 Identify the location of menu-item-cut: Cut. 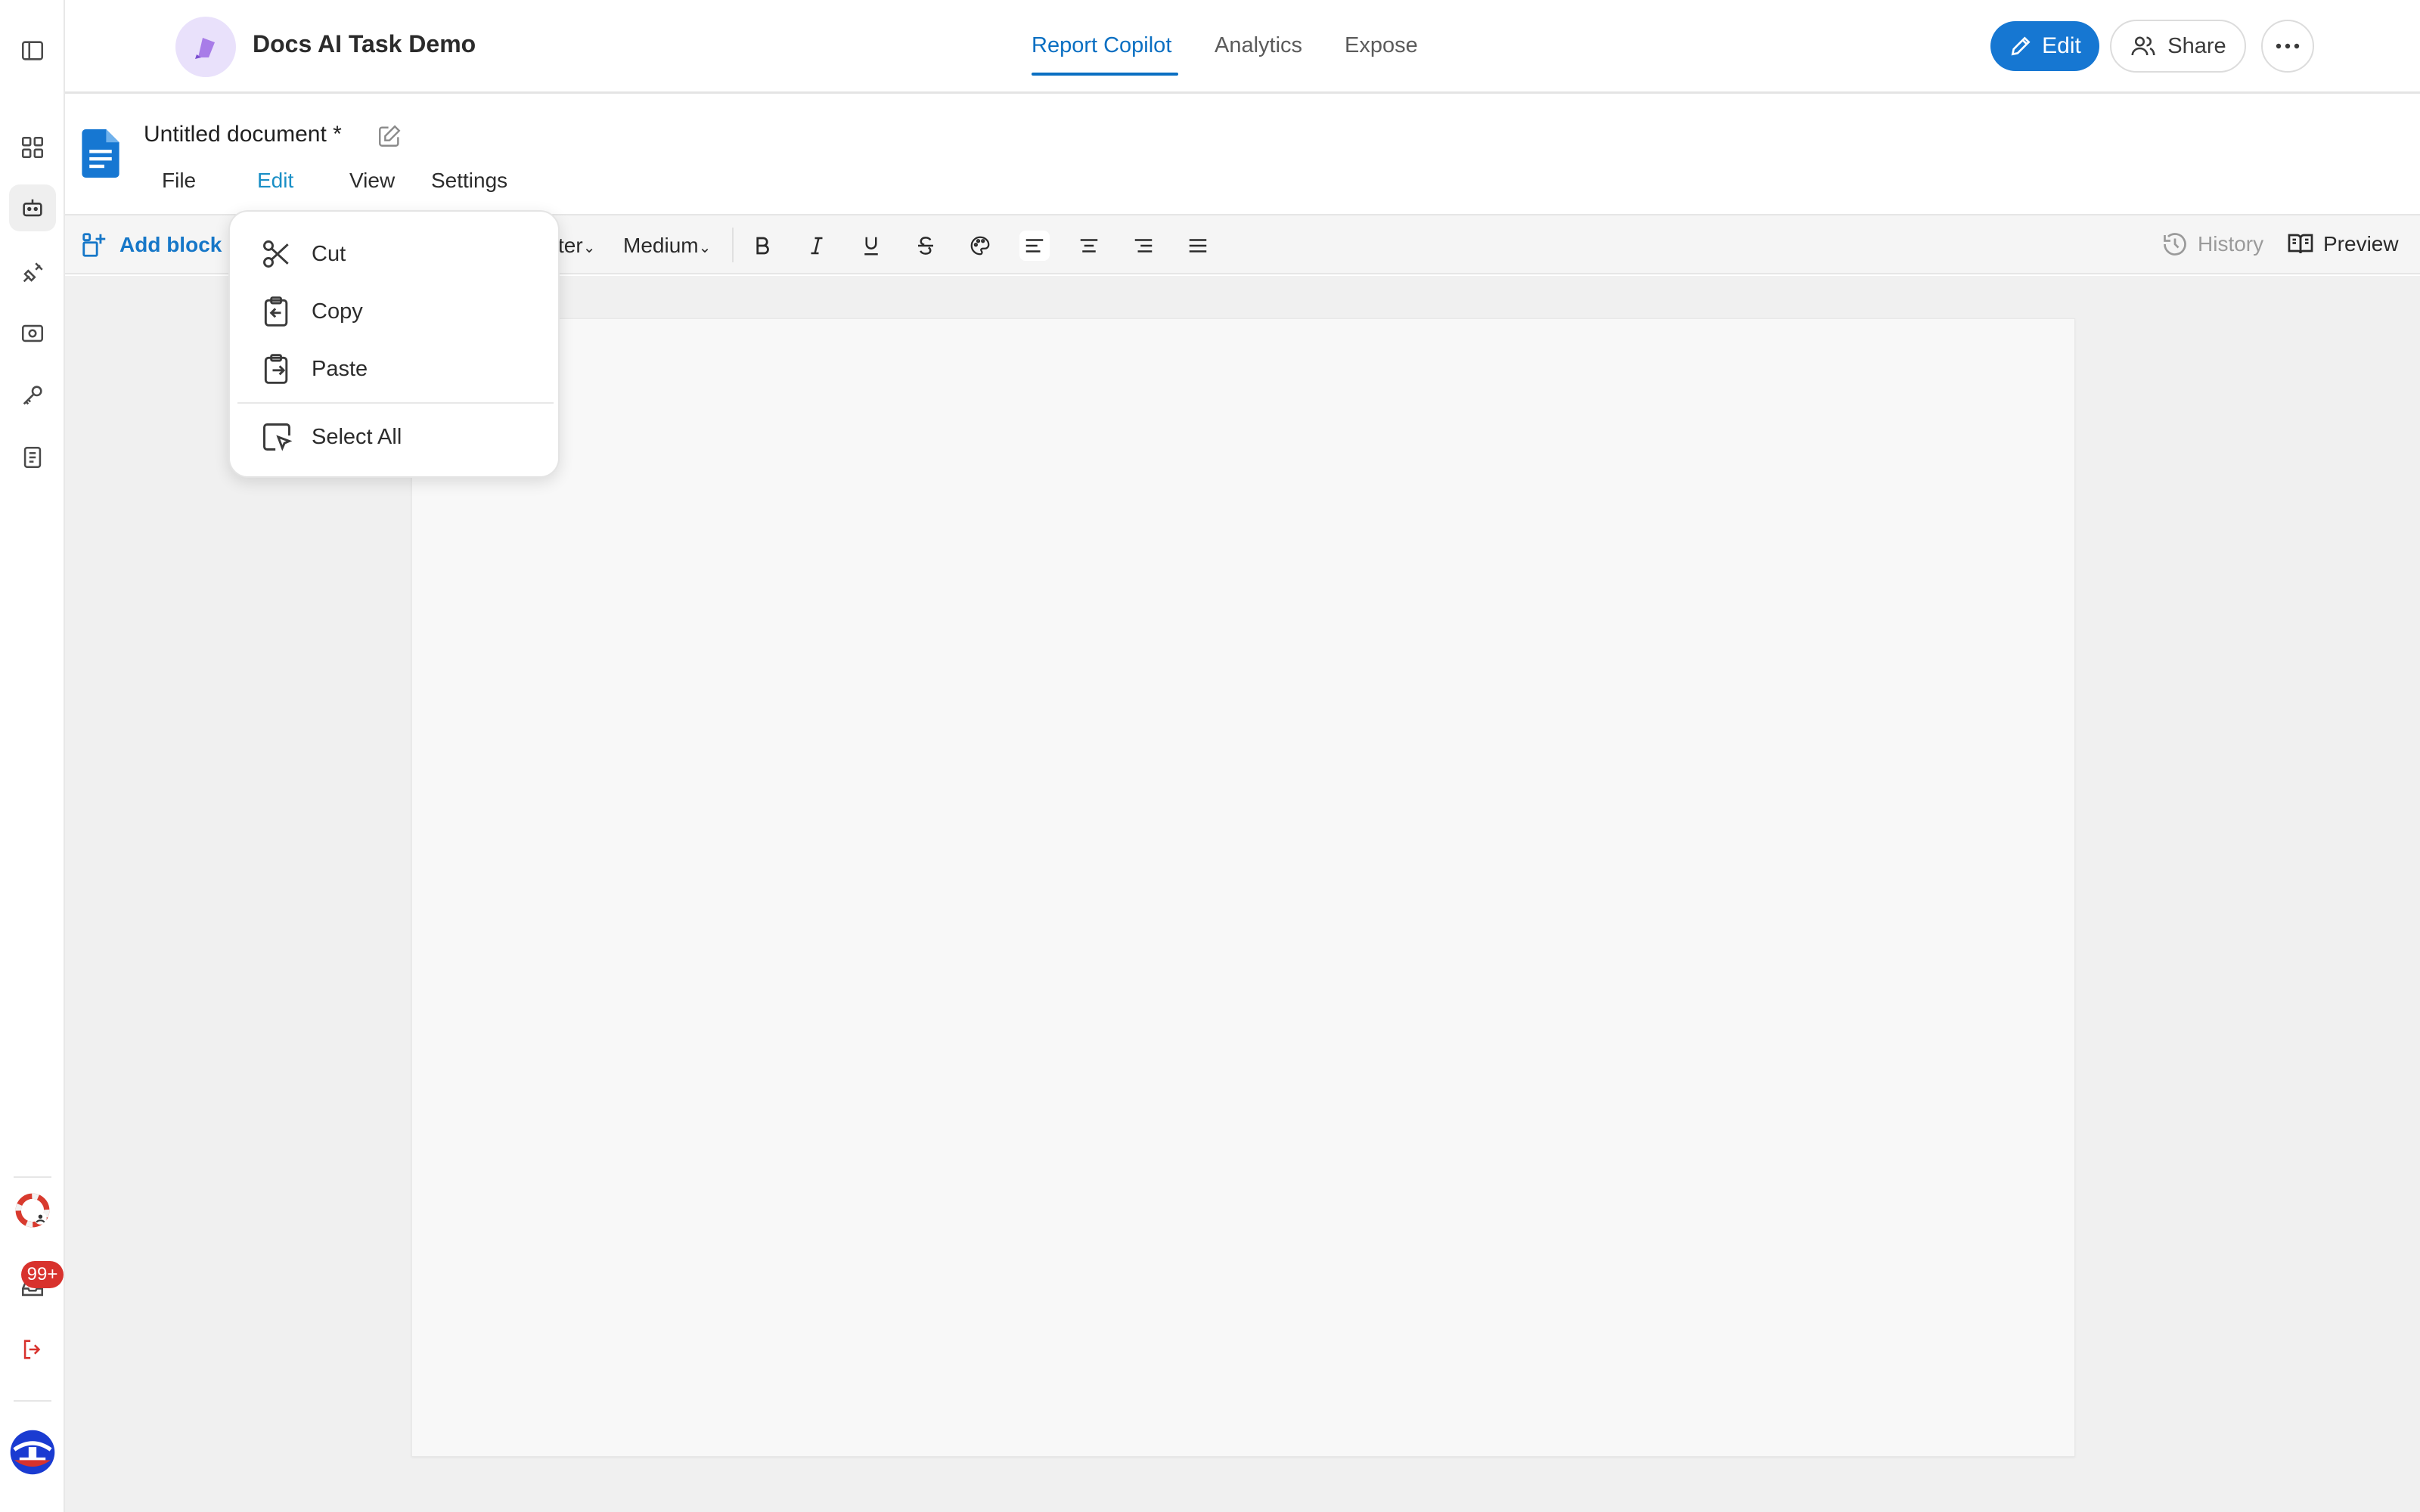
(303, 254).